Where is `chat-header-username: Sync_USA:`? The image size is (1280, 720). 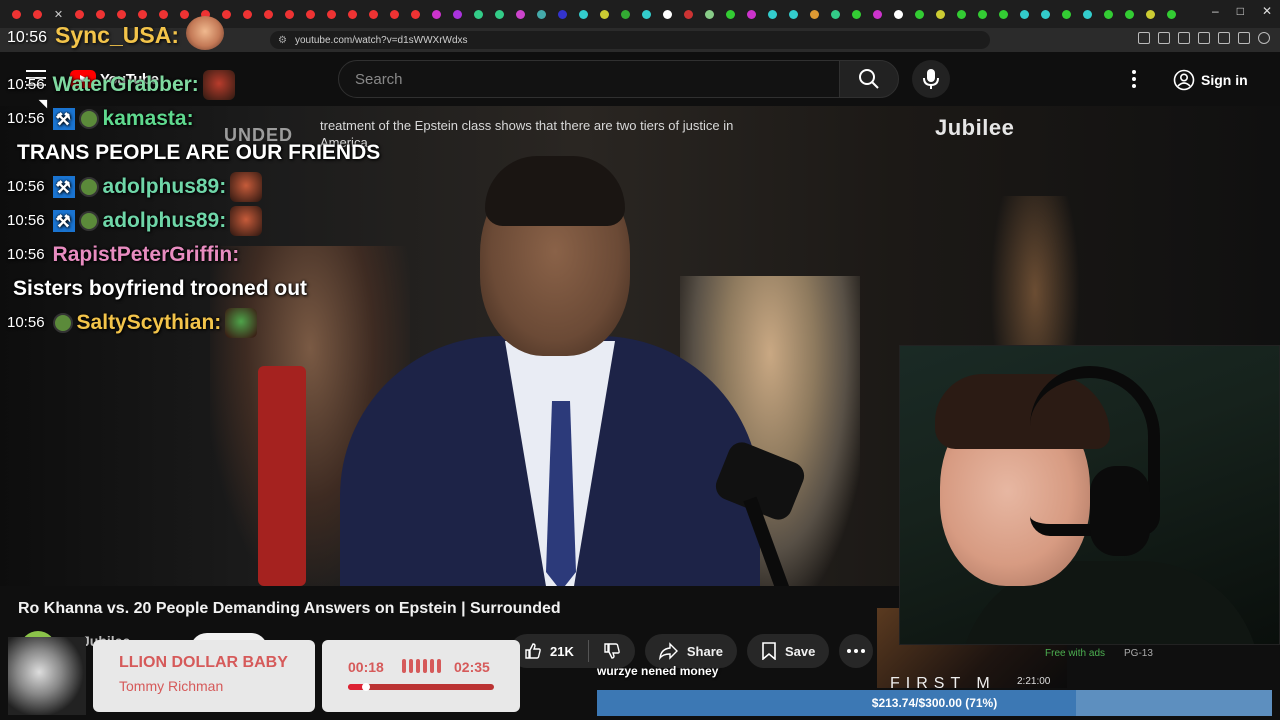 chat-header-username: Sync_USA: is located at coordinates (117, 35).